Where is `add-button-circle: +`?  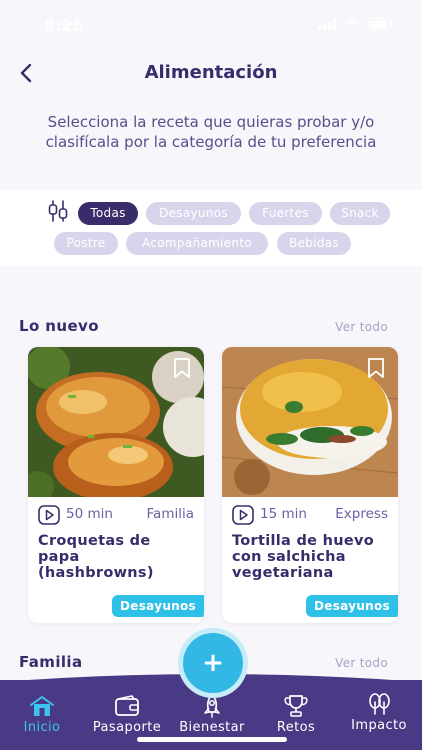
add-button-circle: + is located at coordinates (213, 663).